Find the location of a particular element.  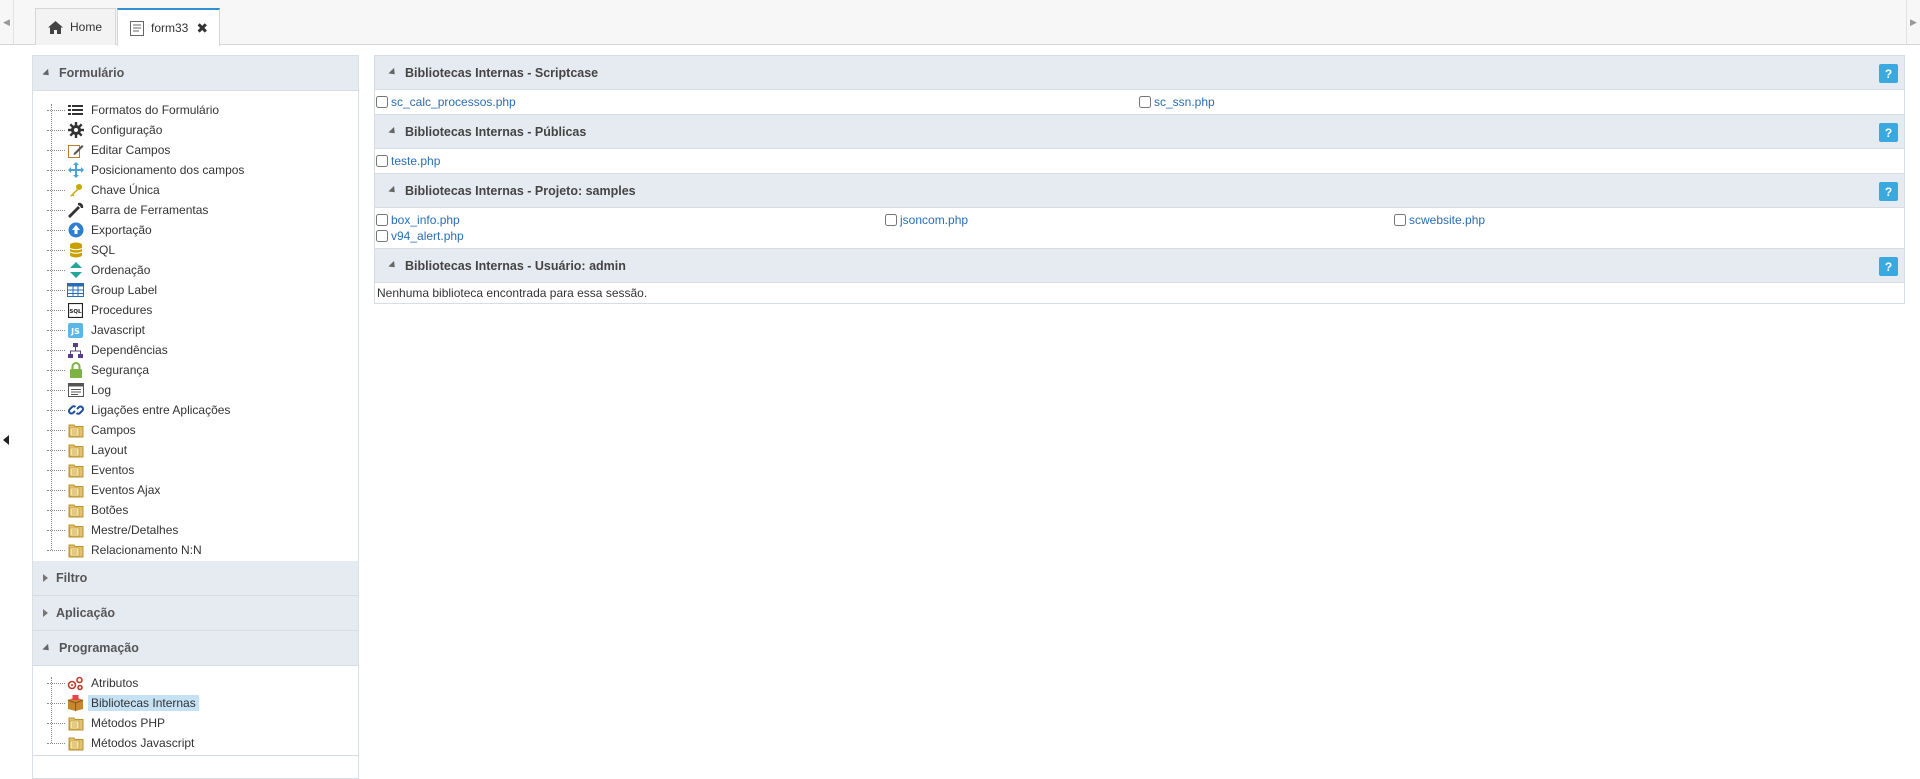

sidebar-item: Métodos Javascript is located at coordinates (122, 743).